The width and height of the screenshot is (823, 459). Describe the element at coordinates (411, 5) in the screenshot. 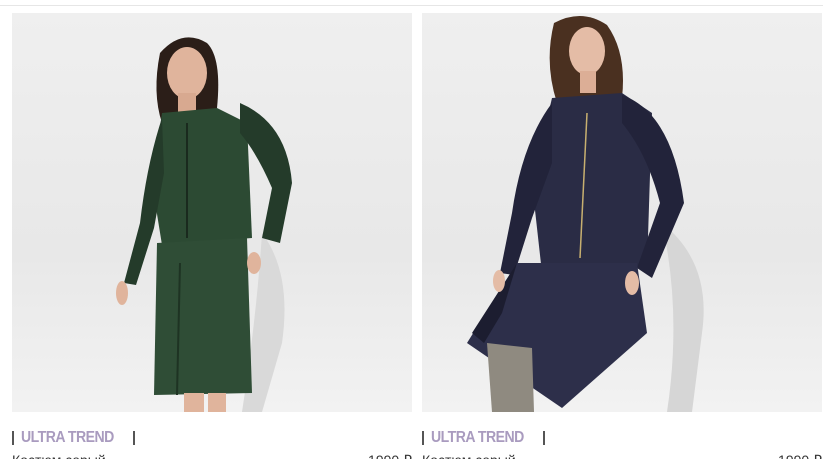

I see `top-divider` at that location.